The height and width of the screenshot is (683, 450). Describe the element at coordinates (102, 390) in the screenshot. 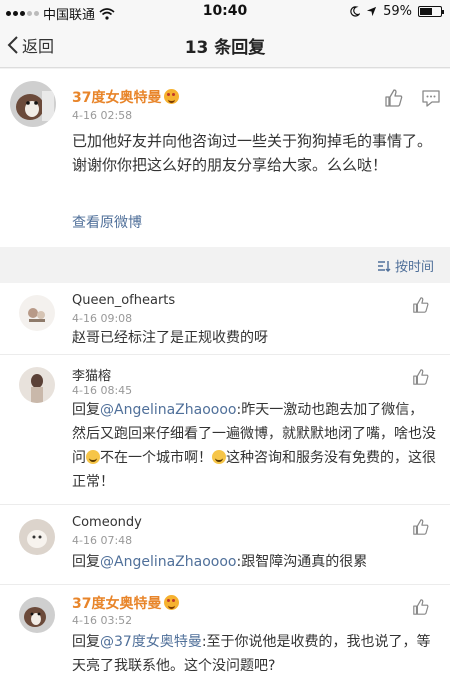

I see `reply-time: 4-16 08:45` at that location.